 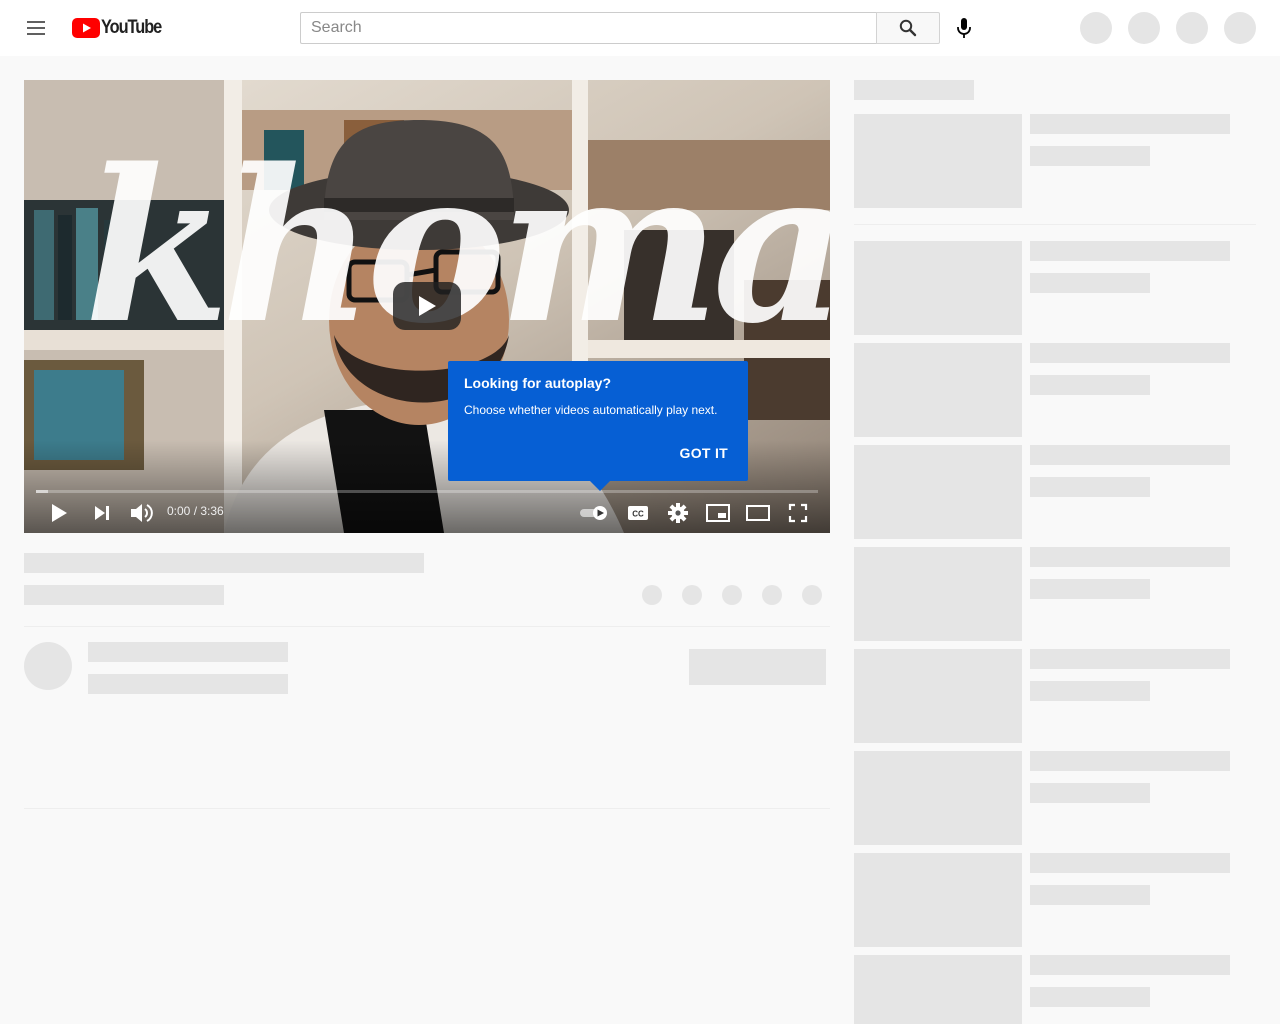 What do you see at coordinates (537, 383) in the screenshot?
I see `tooltip-title: Looking for autoplay?` at bounding box center [537, 383].